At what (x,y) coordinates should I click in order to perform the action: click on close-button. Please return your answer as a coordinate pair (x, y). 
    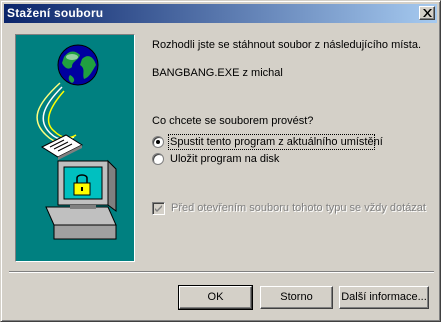
    Looking at the image, I should click on (427, 13).